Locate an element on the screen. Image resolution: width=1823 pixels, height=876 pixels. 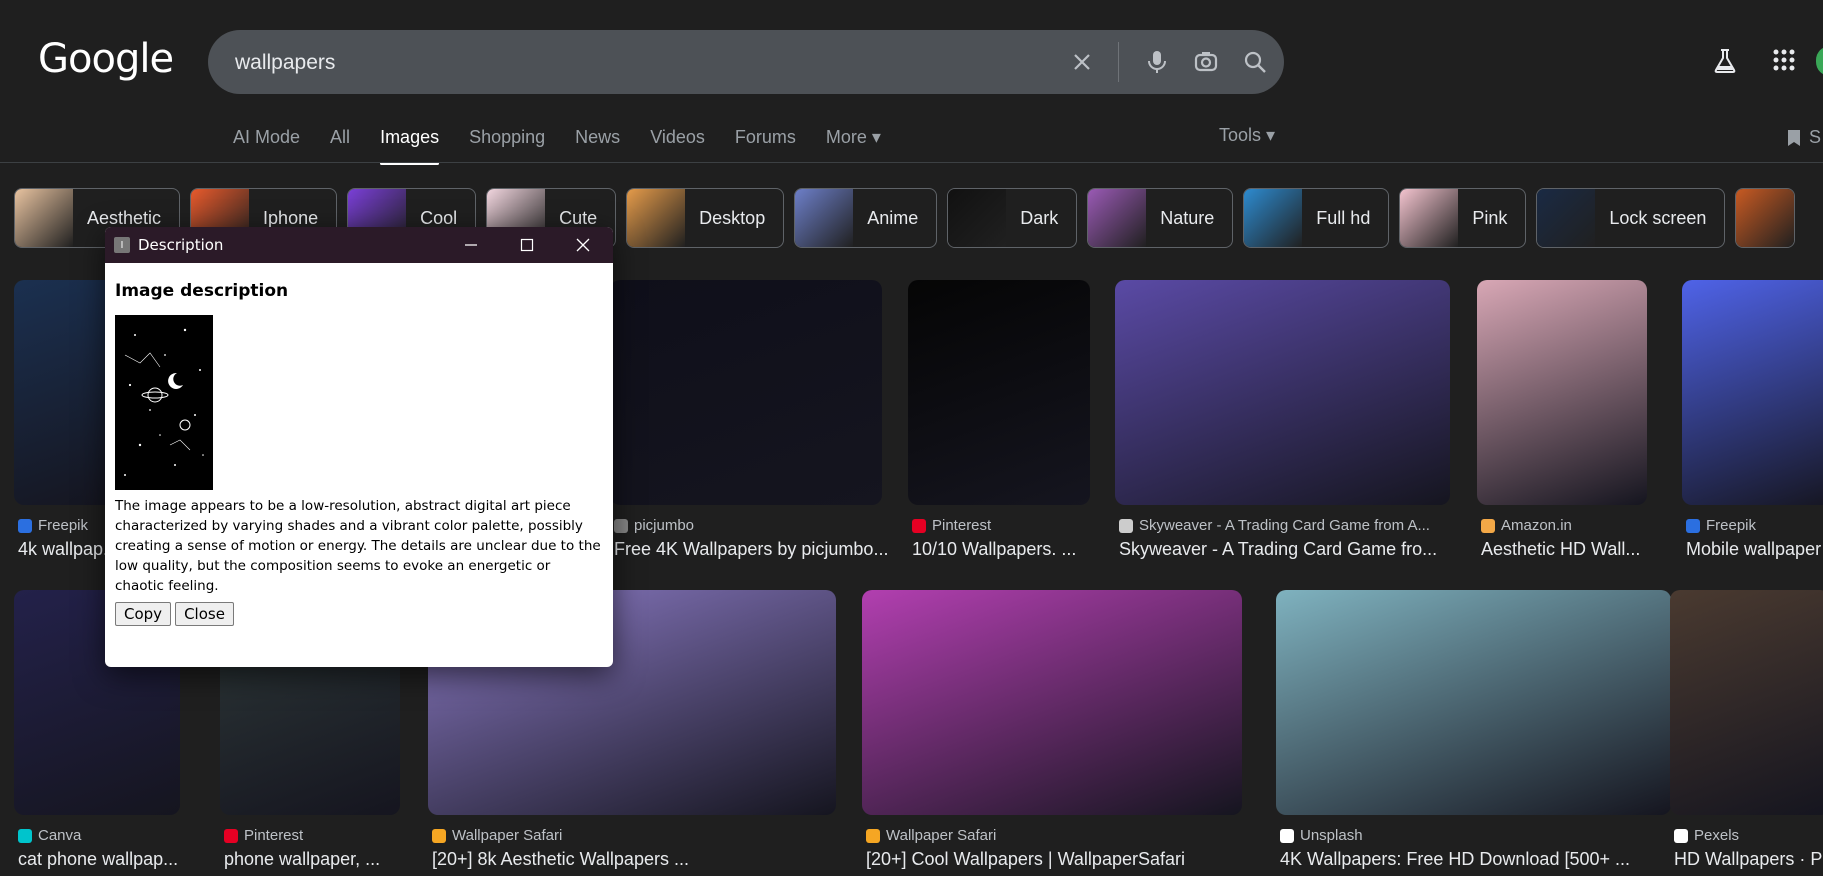
labs-flask-icon is located at coordinates (1725, 63).